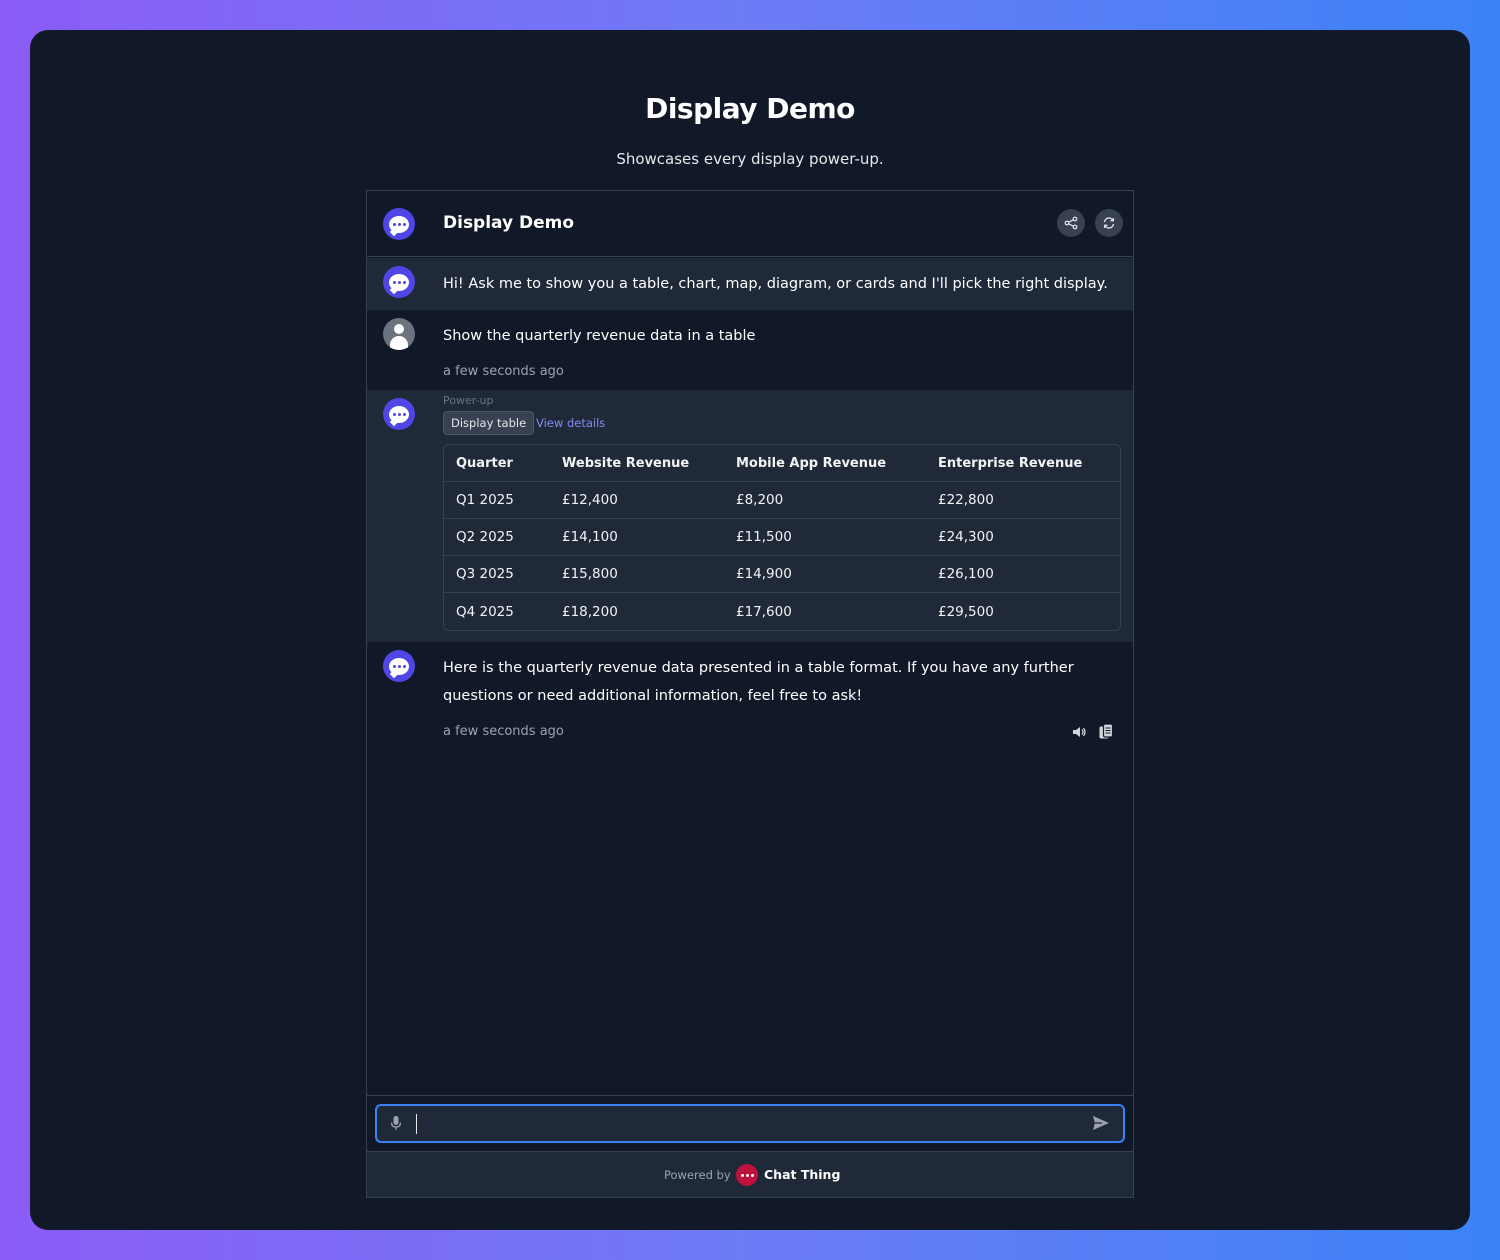 This screenshot has width=1500, height=1260. Describe the element at coordinates (1023, 463) in the screenshot. I see `column-header: Enterprise Revenue` at that location.